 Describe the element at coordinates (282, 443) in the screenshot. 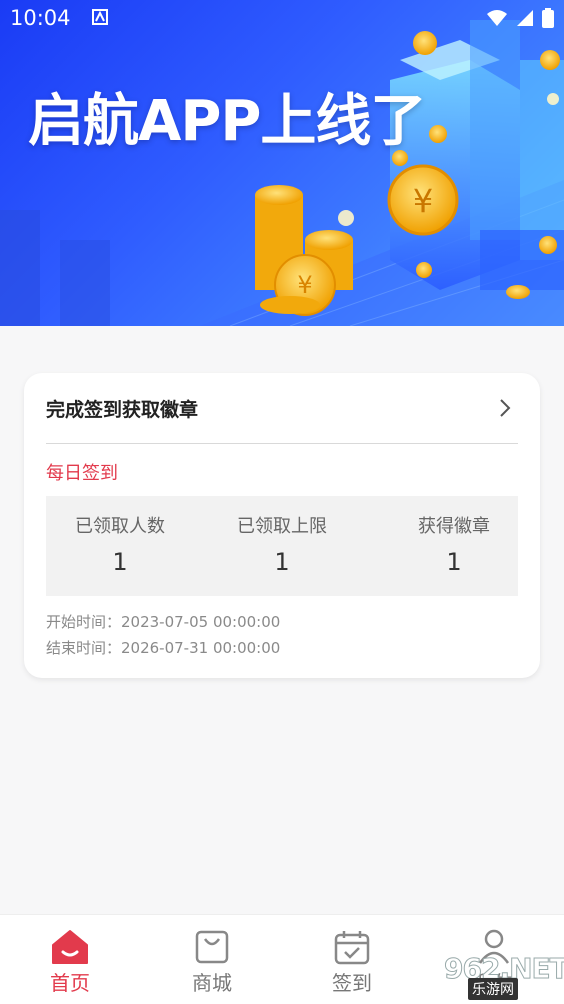

I see `divider` at that location.